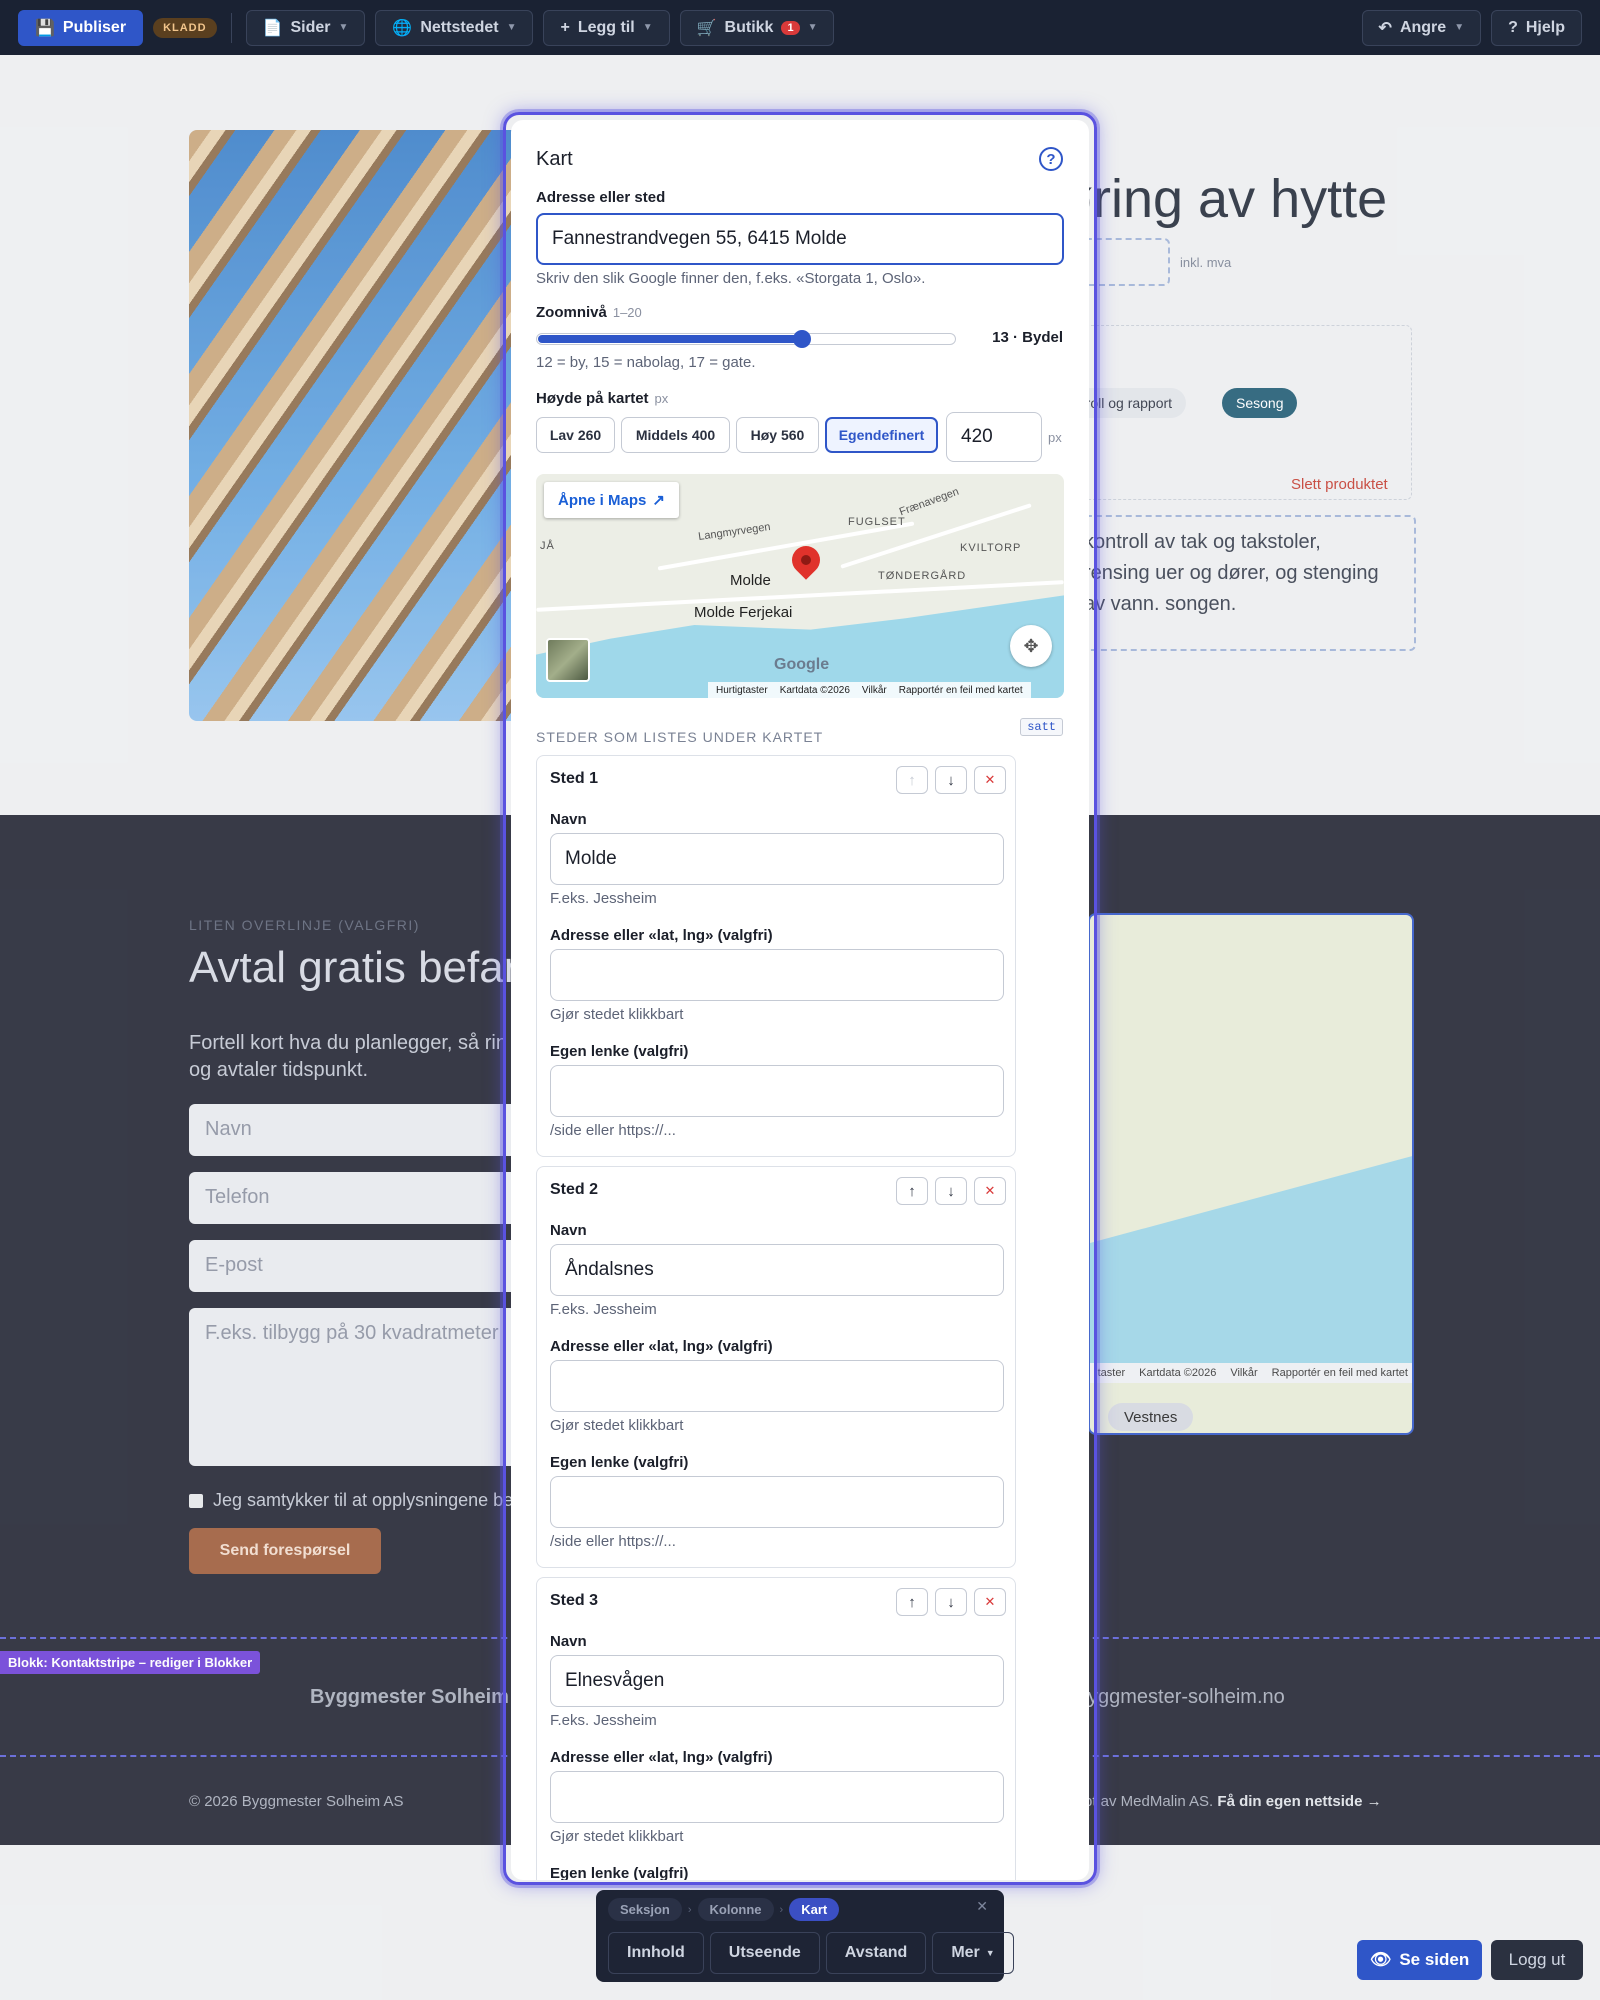 The height and width of the screenshot is (2000, 1600). What do you see at coordinates (800, 239) in the screenshot?
I see `address-input: Fannestrandvegen 55, 6415 Molde` at bounding box center [800, 239].